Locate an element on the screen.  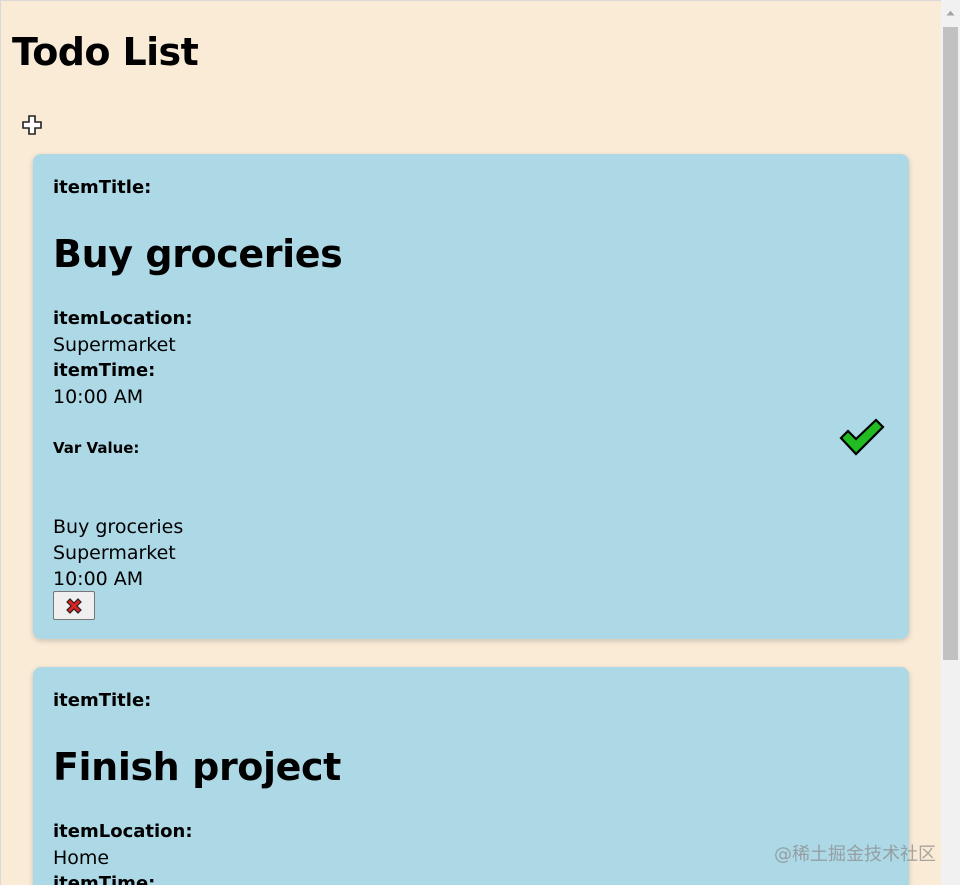
vertical-scrollbar is located at coordinates (950, 442).